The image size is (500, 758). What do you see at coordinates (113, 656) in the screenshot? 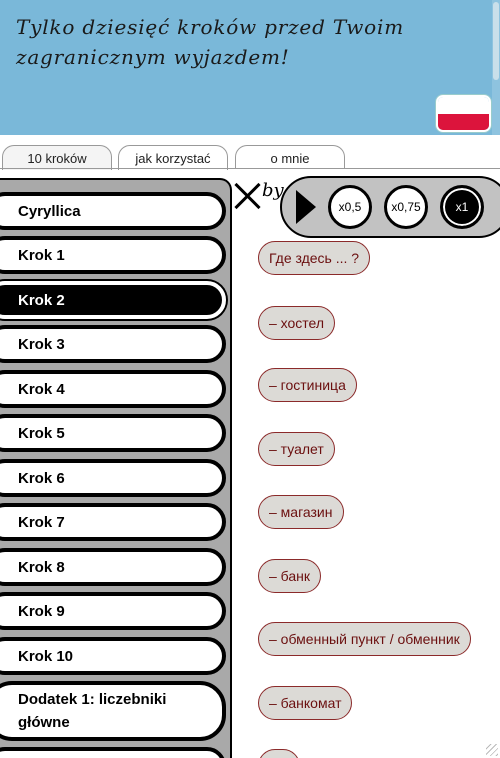
I see `sidebar-item-krok-10: Krok 10` at bounding box center [113, 656].